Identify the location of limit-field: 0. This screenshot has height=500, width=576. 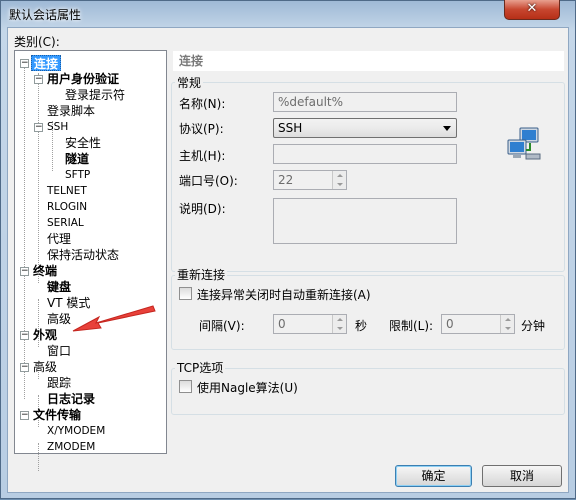
(478, 324).